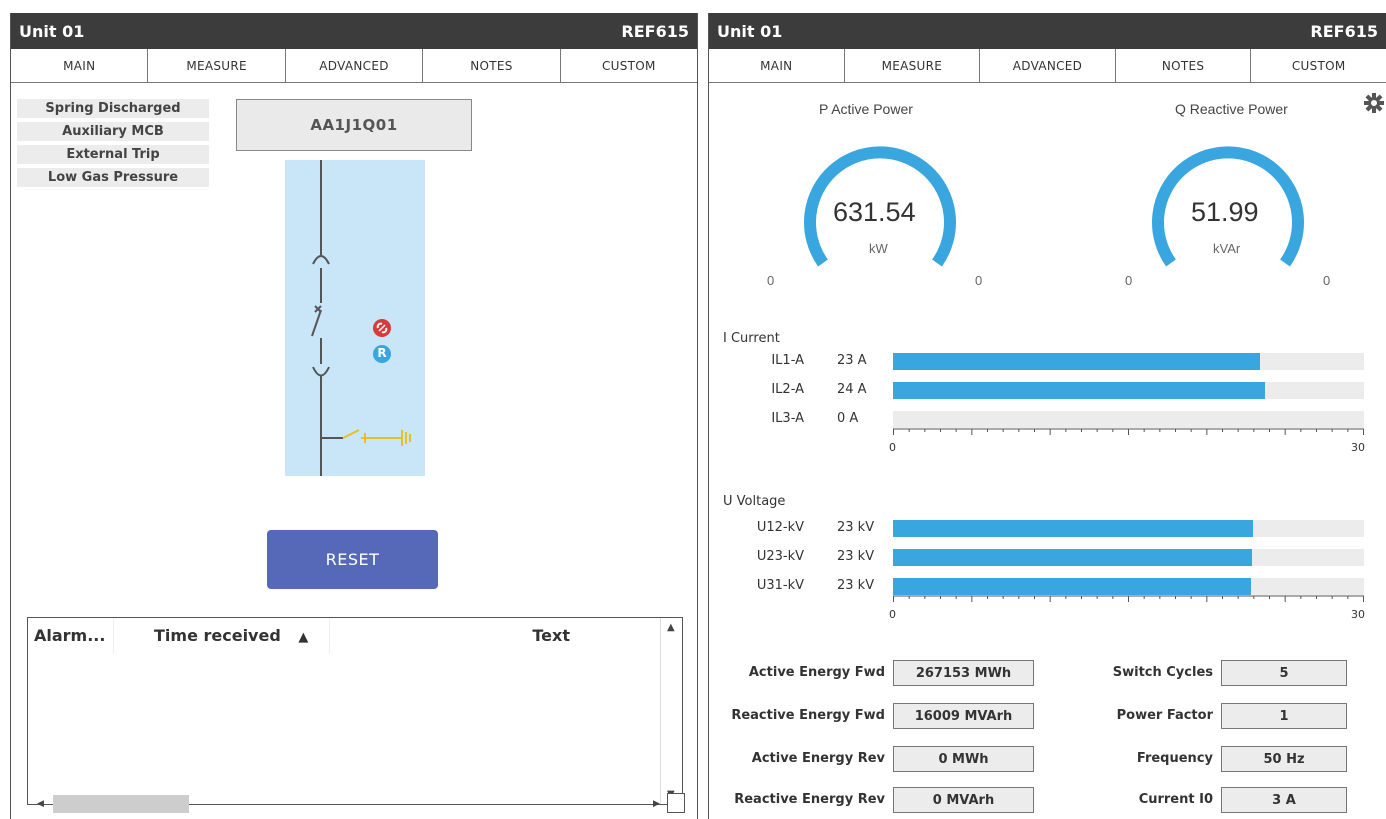  Describe the element at coordinates (355, 711) in the screenshot. I see `alarm-table: Alarm... Time received ▲ Text ▲ ▼` at that location.